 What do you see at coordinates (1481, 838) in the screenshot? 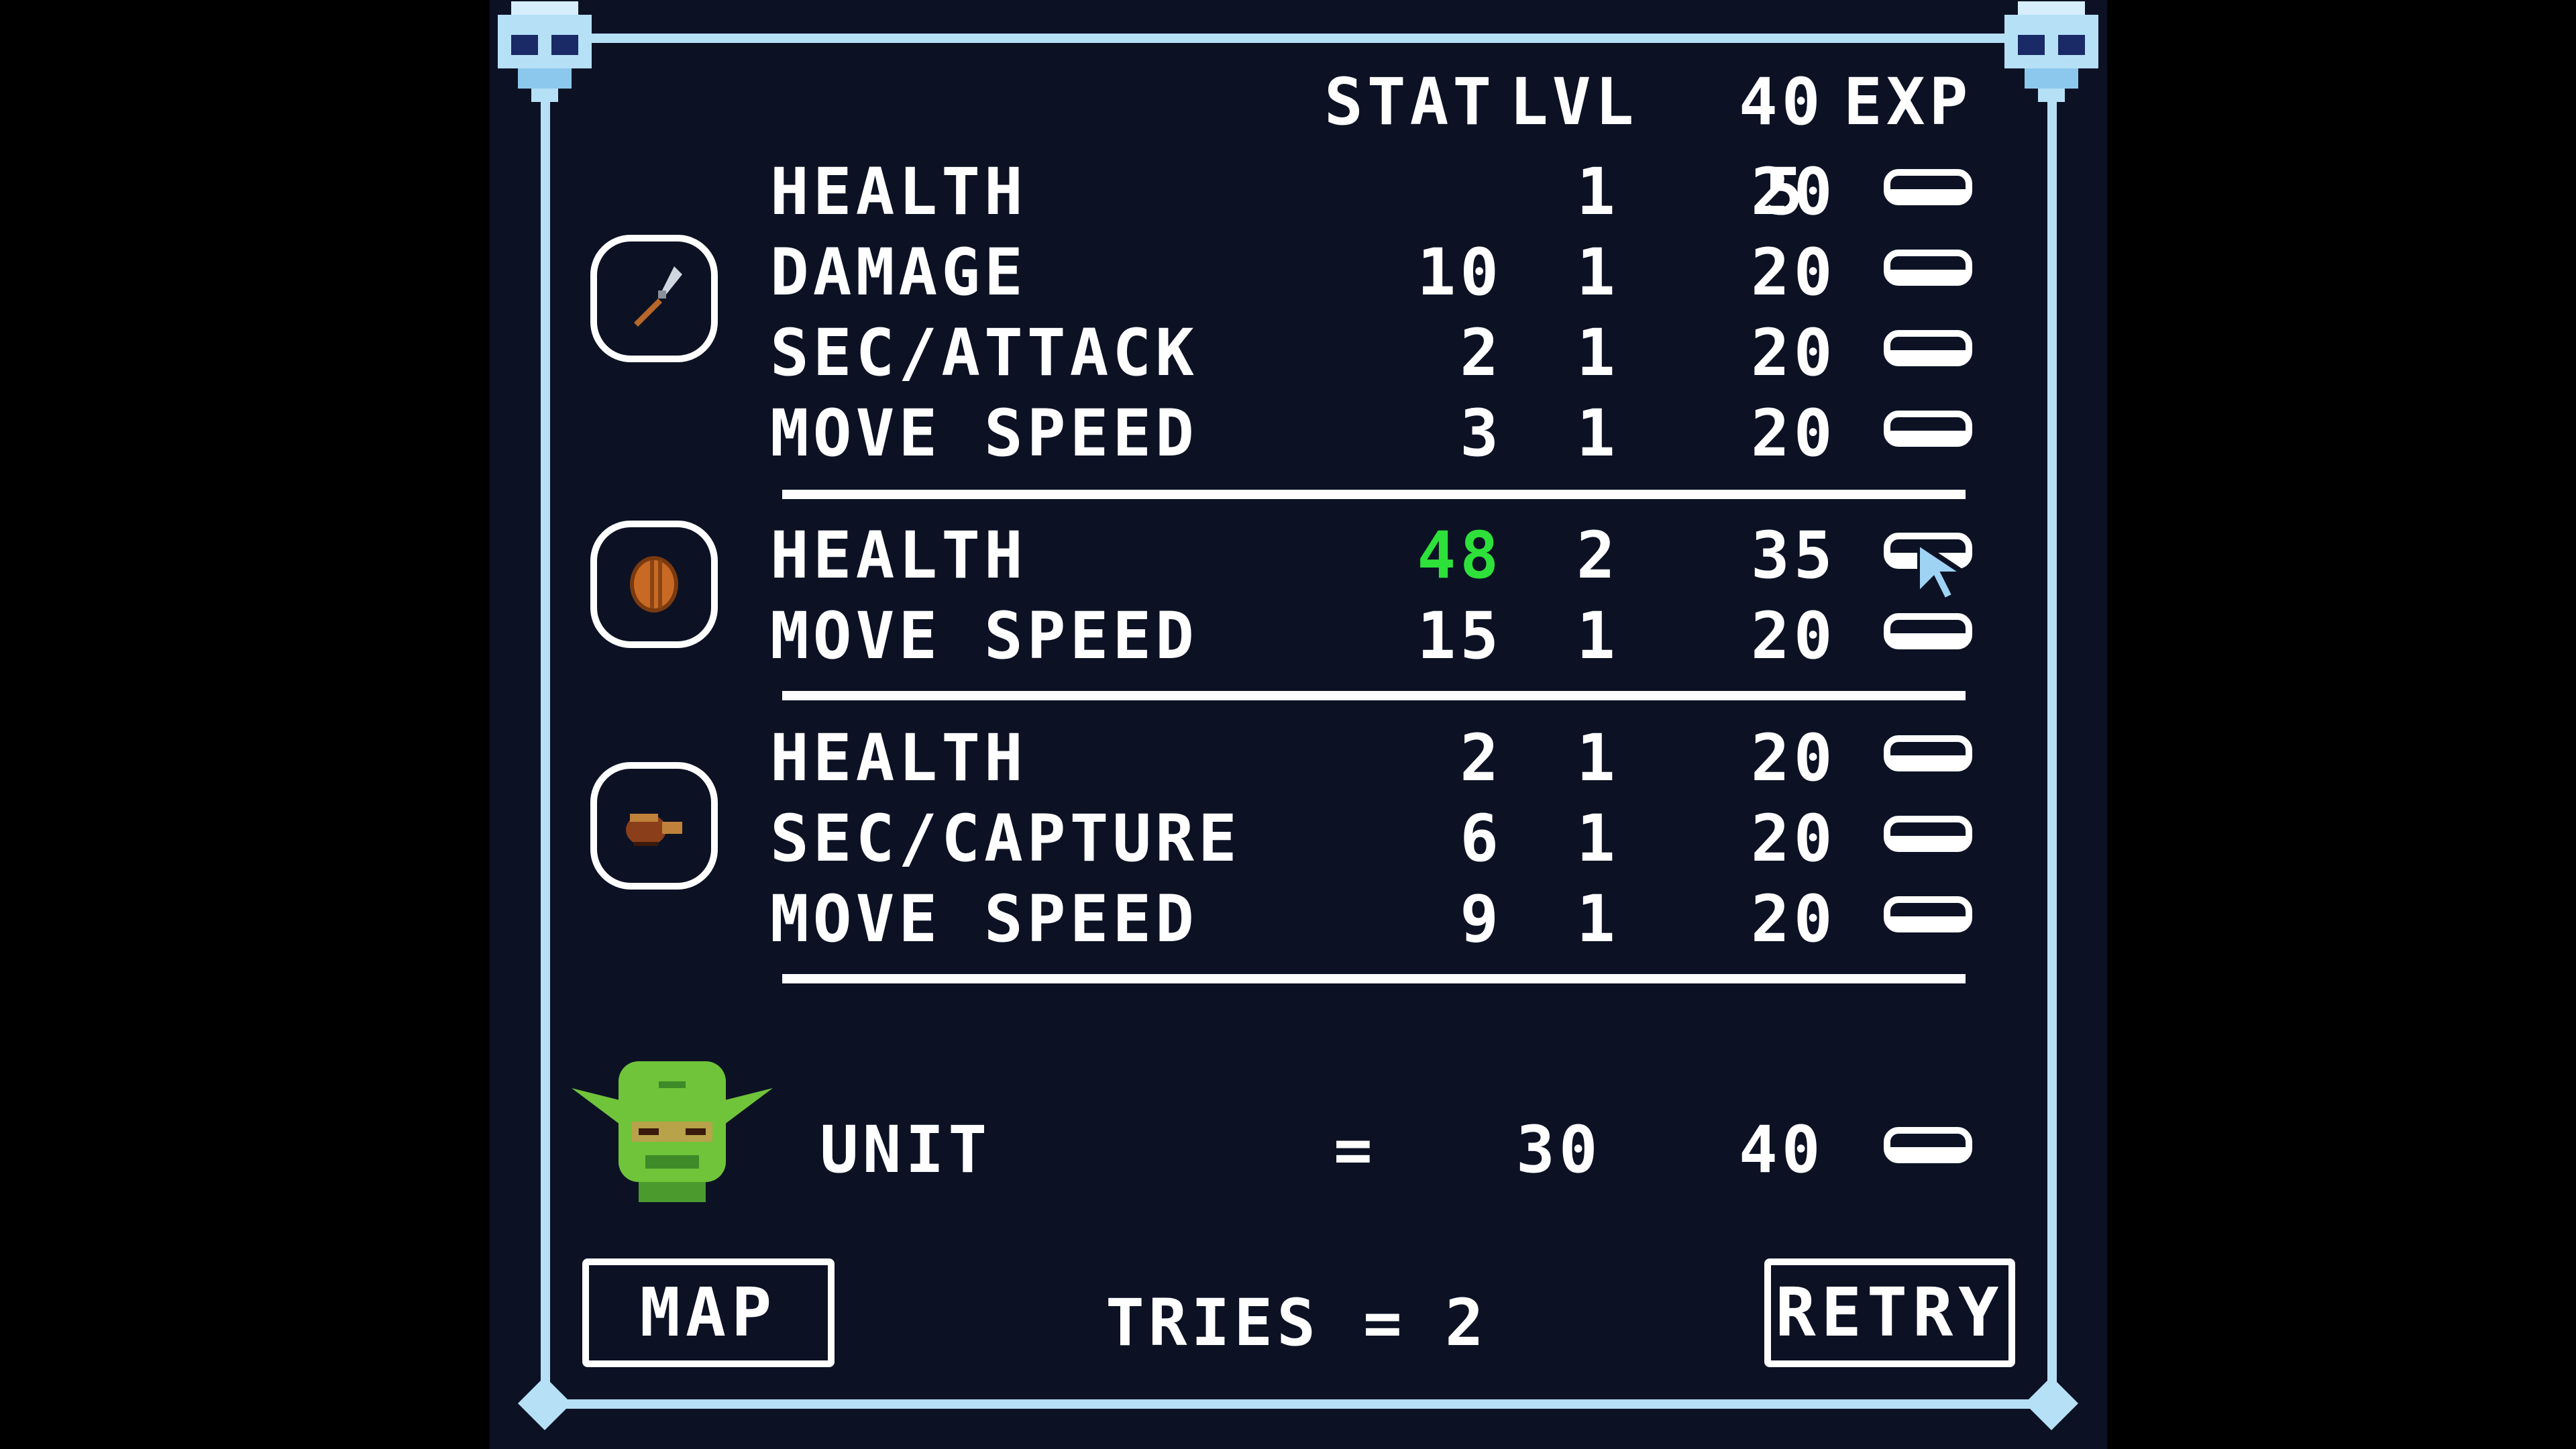
I see `stat-value: 6` at bounding box center [1481, 838].